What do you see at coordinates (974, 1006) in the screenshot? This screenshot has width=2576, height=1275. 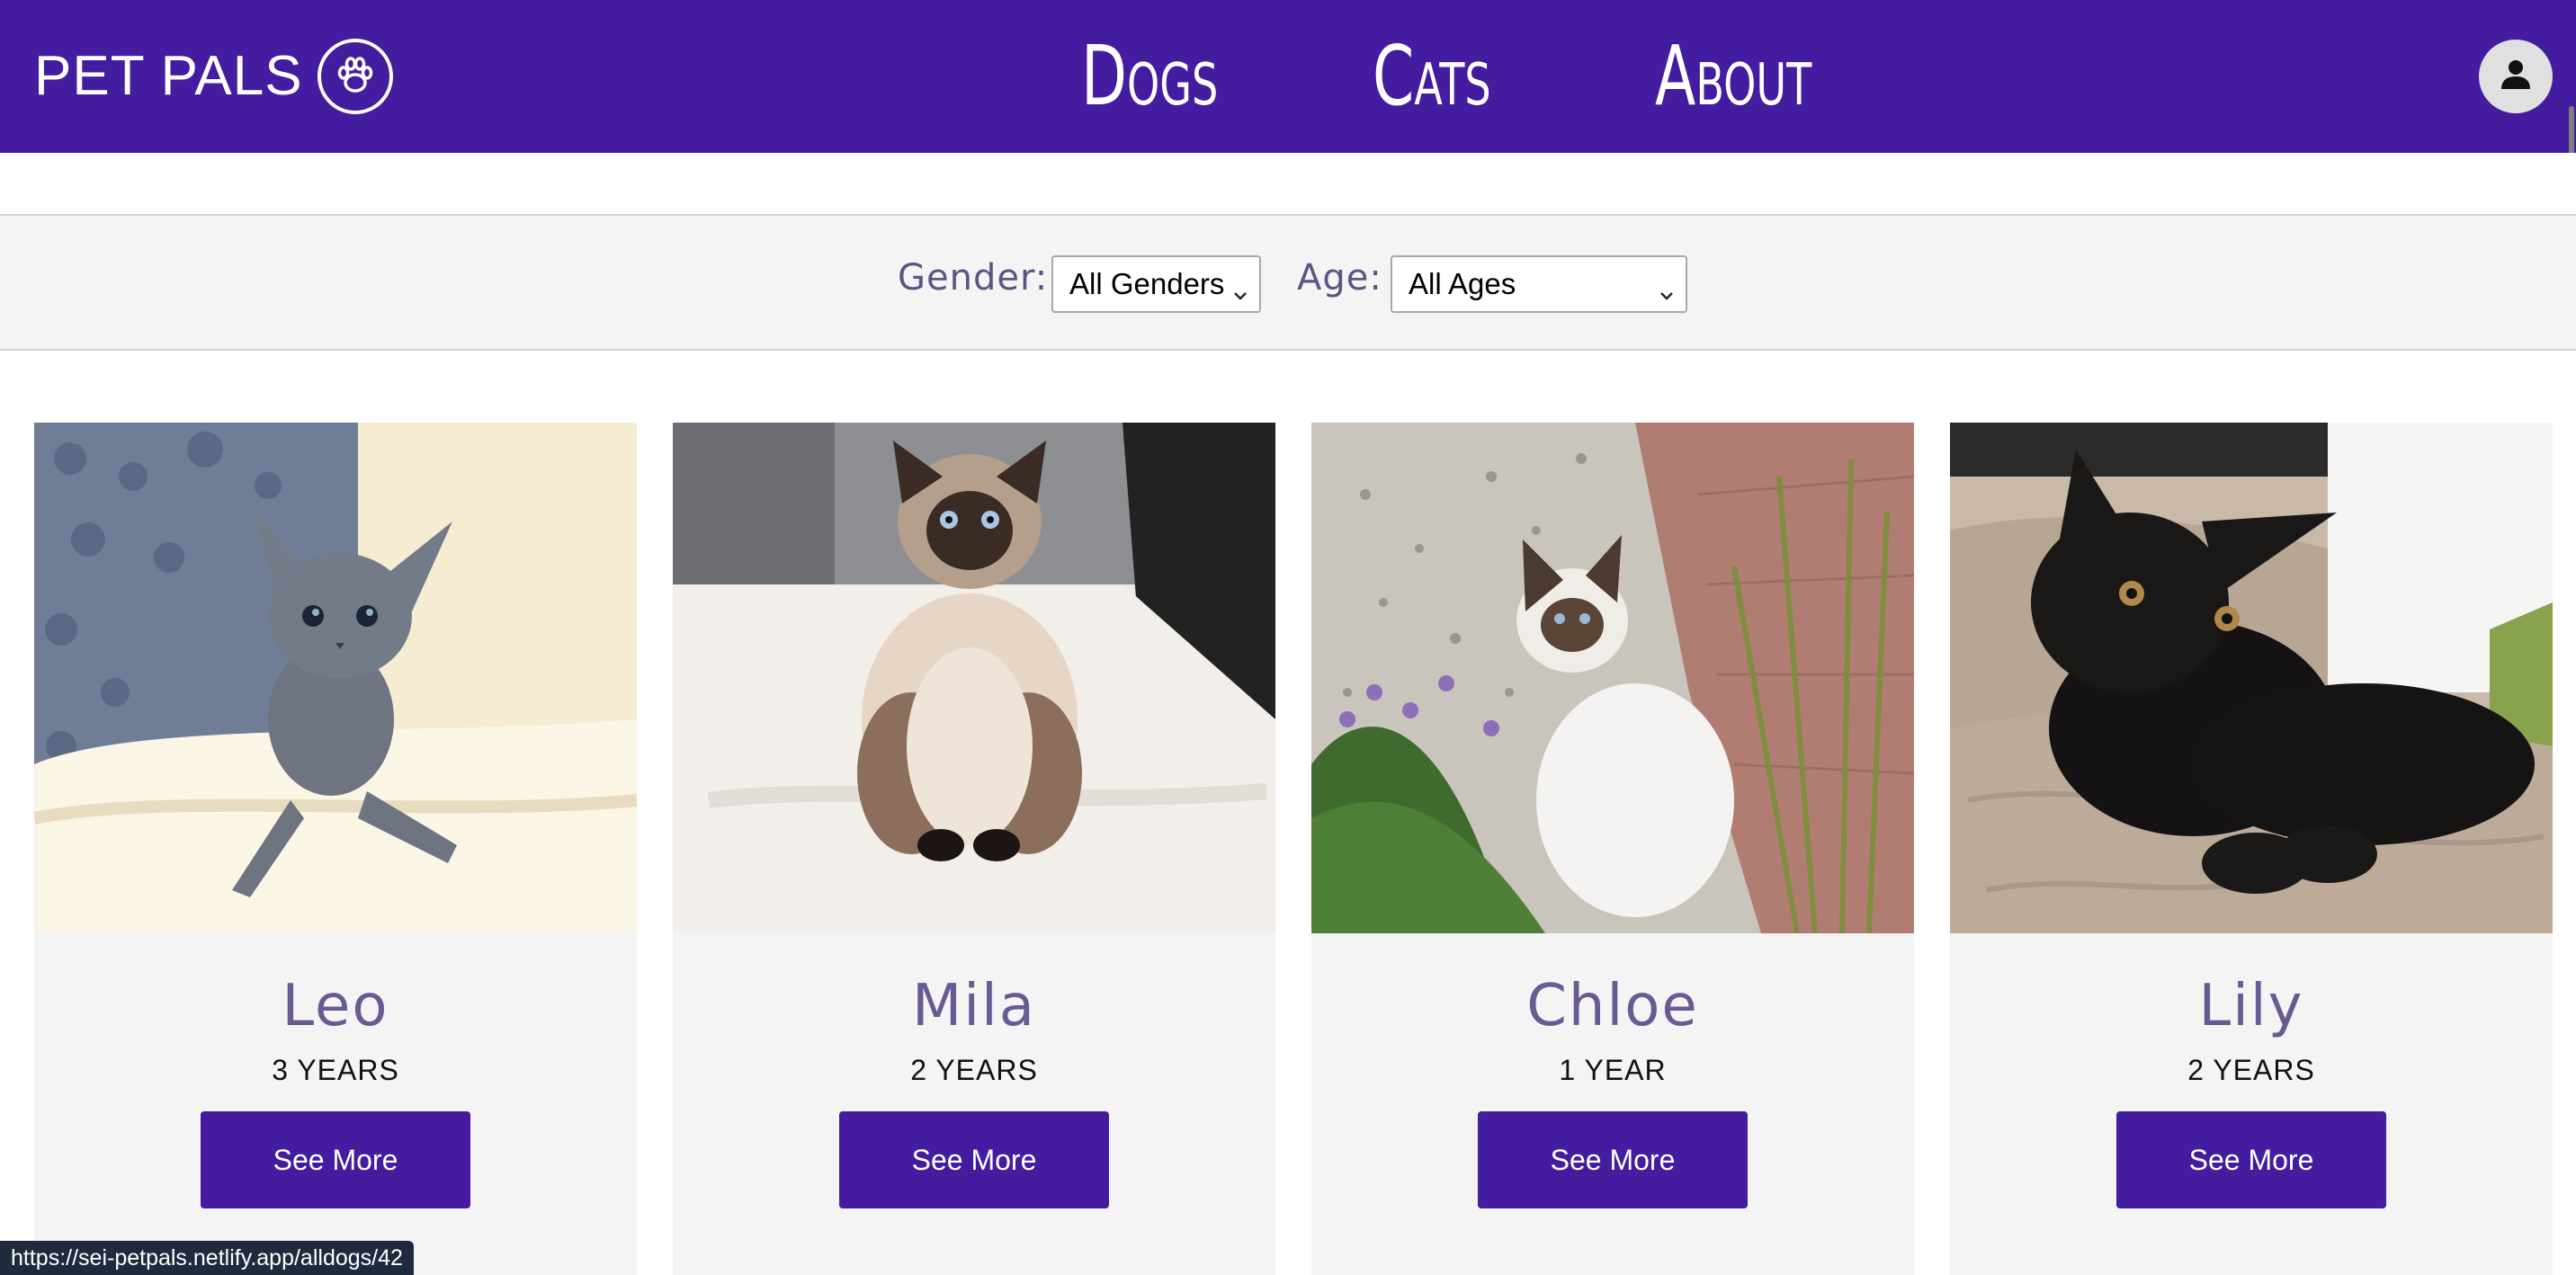 I see `pet-name: Mila` at bounding box center [974, 1006].